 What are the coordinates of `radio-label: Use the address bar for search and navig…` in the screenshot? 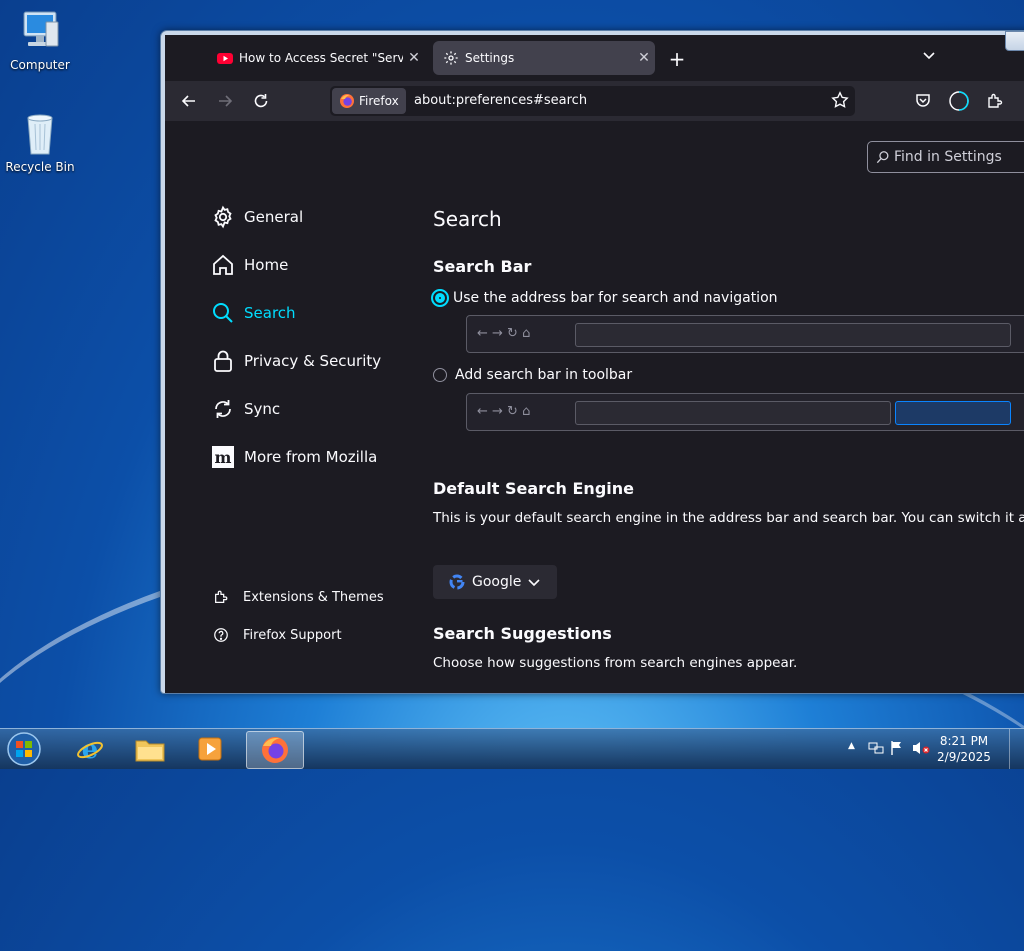 It's located at (615, 298).